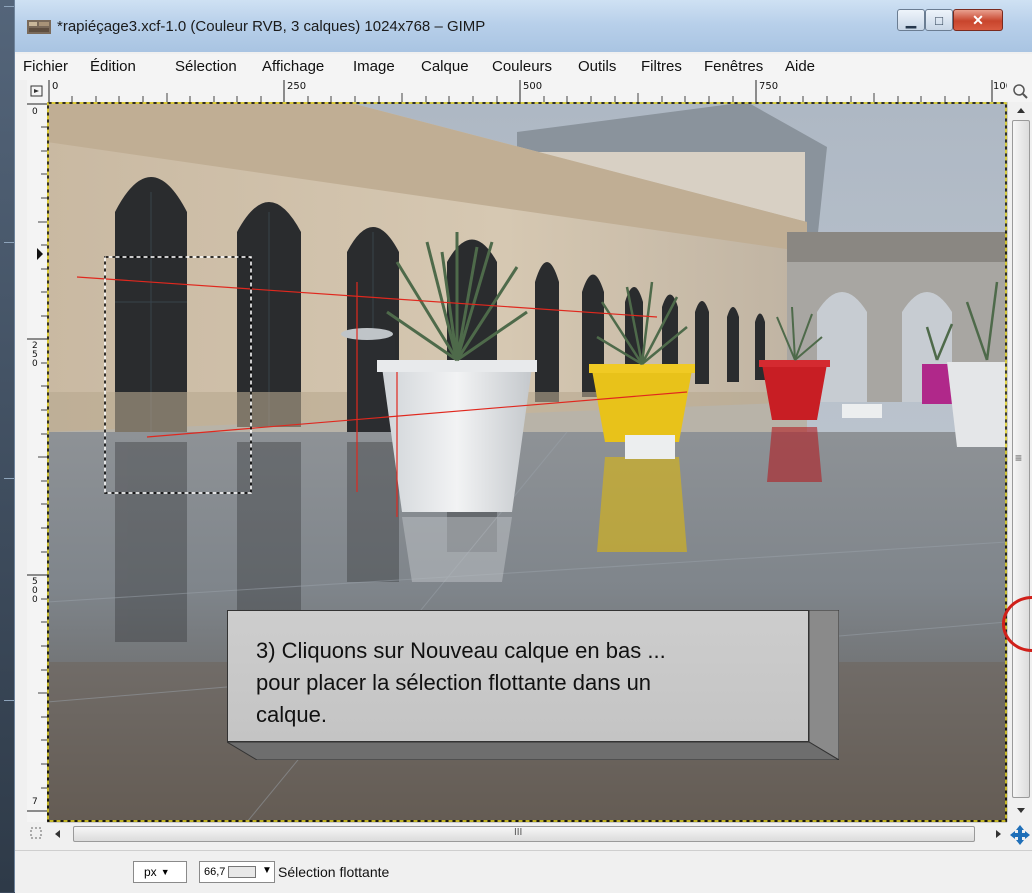 This screenshot has height=893, width=1032. What do you see at coordinates (267, 870) in the screenshot?
I see `zoom-chevron-down-icon: ▼` at bounding box center [267, 870].